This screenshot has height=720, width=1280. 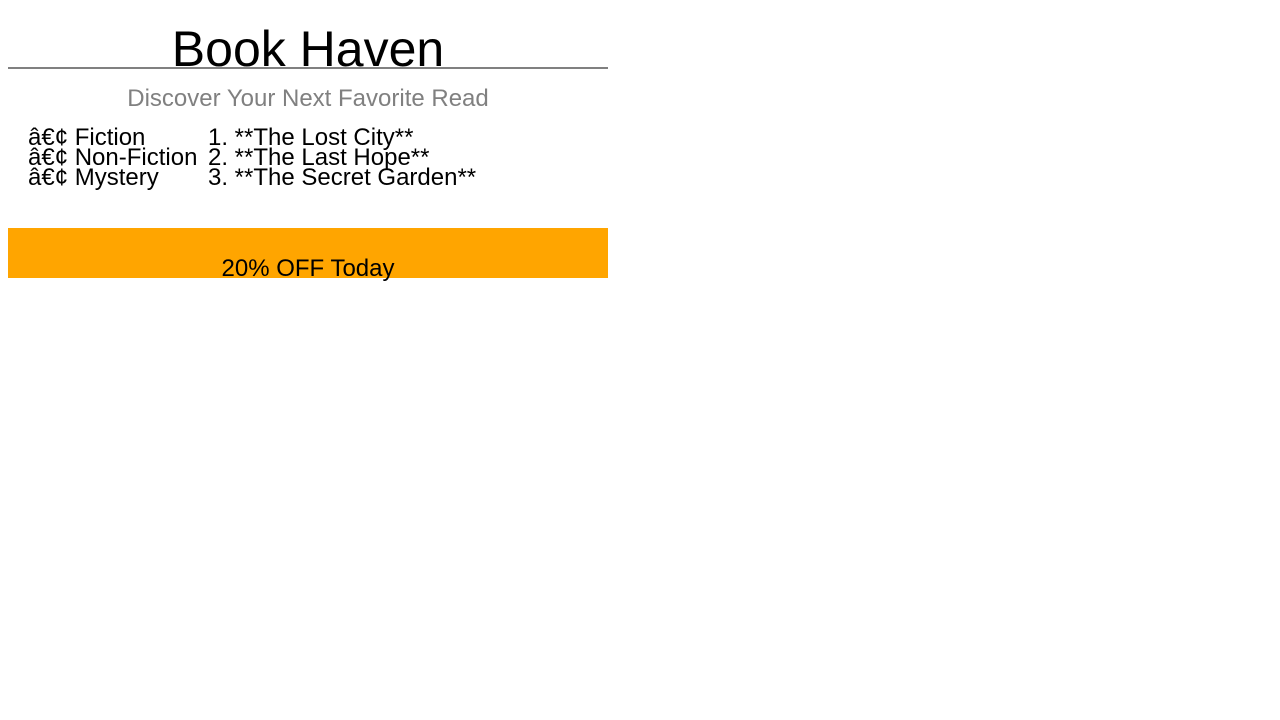 I want to click on title-divider, so click(x=308, y=68).